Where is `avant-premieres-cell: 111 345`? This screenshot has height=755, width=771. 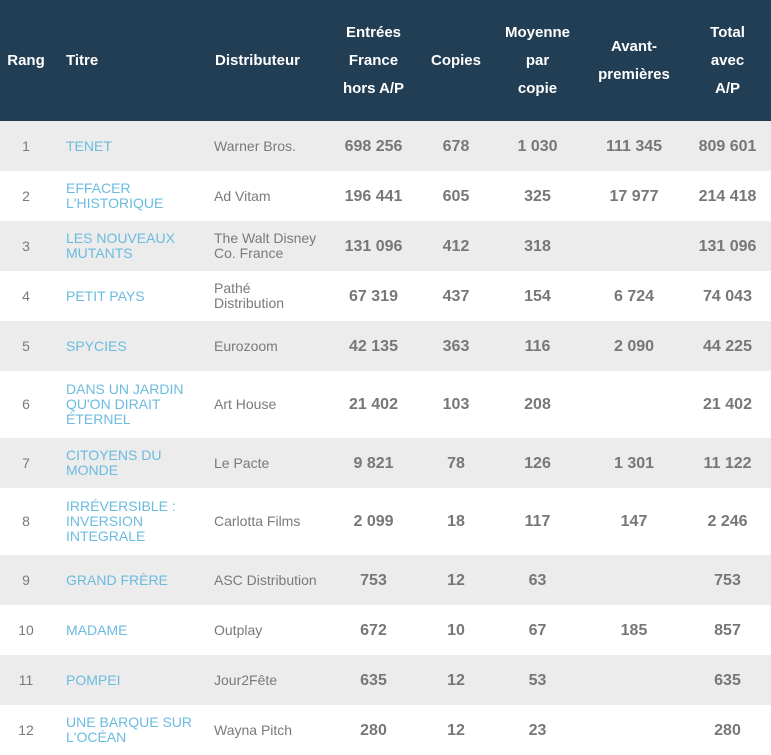
avant-premieres-cell: 111 345 is located at coordinates (634, 146).